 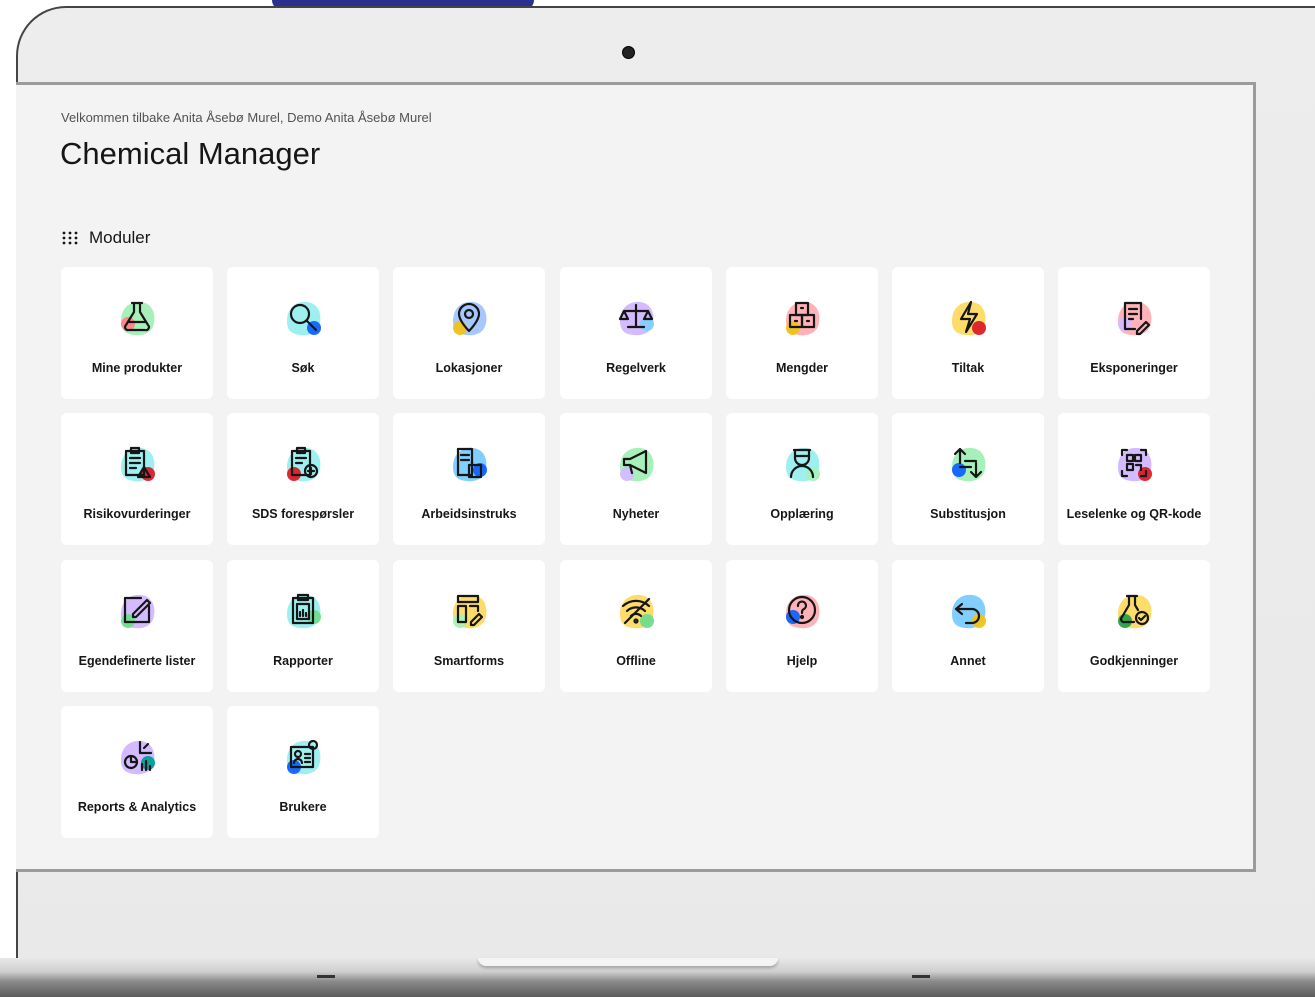 I want to click on lightning-icon, so click(x=969, y=318).